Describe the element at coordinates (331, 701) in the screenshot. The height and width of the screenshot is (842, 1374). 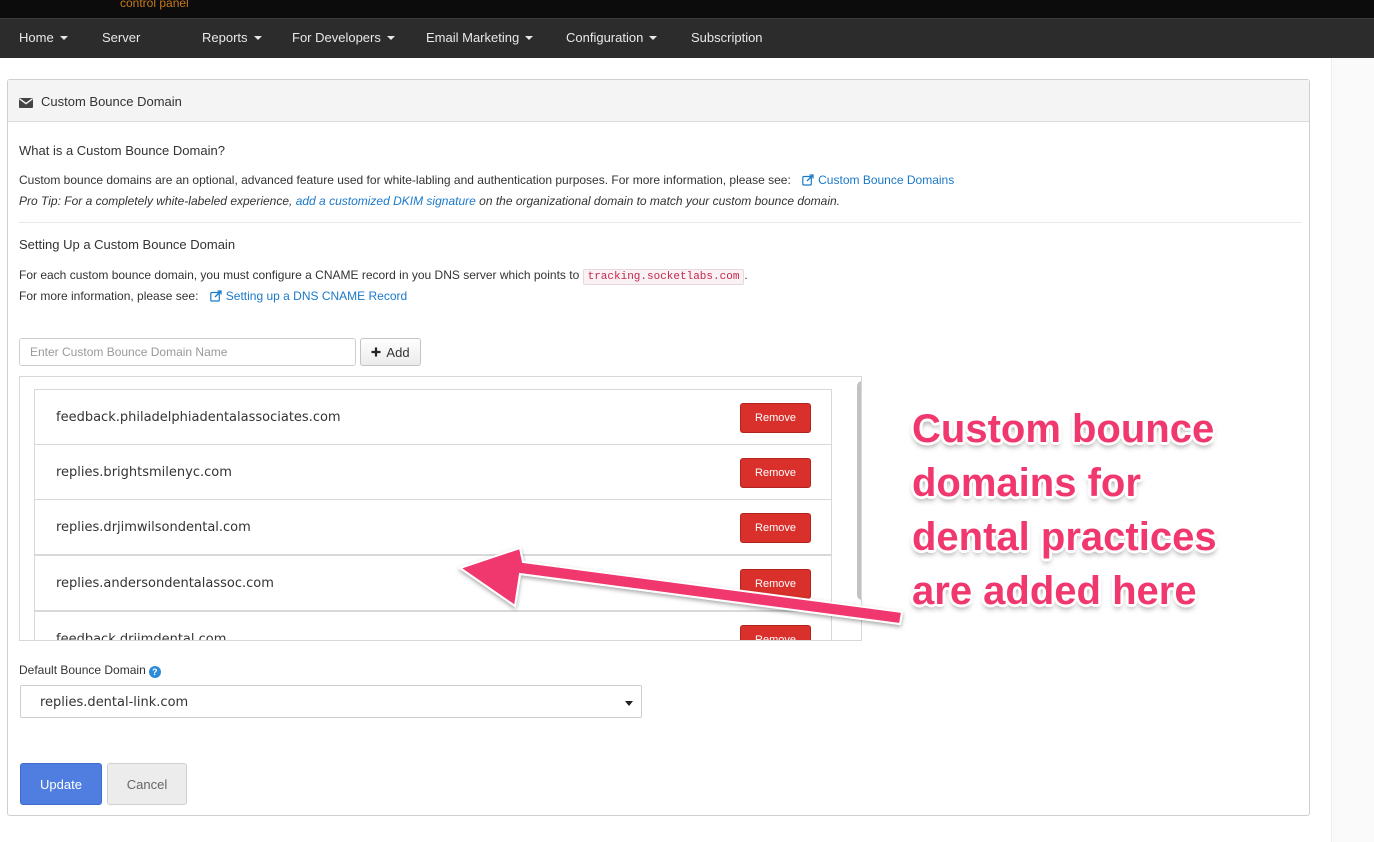
I see `default-bounce-select: replies.dental-link.com` at that location.